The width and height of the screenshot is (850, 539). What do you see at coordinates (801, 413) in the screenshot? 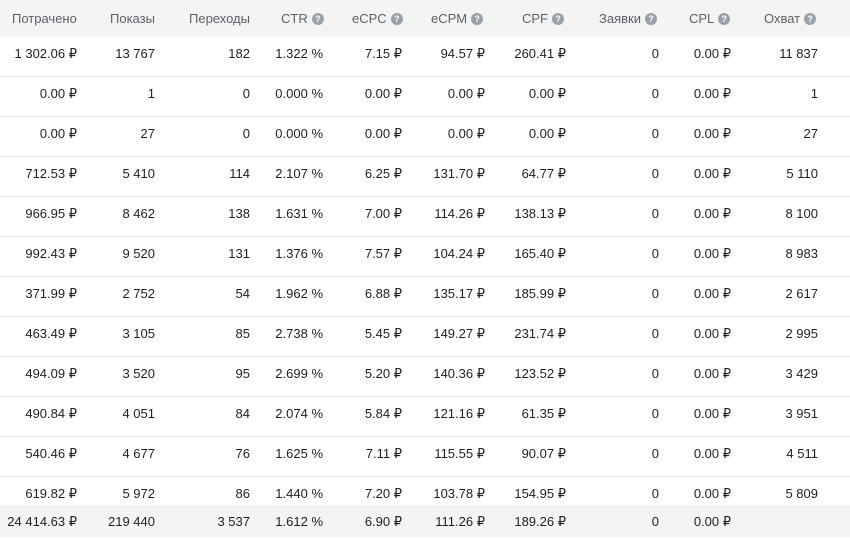
I see `cell-reach: 3 951` at bounding box center [801, 413].